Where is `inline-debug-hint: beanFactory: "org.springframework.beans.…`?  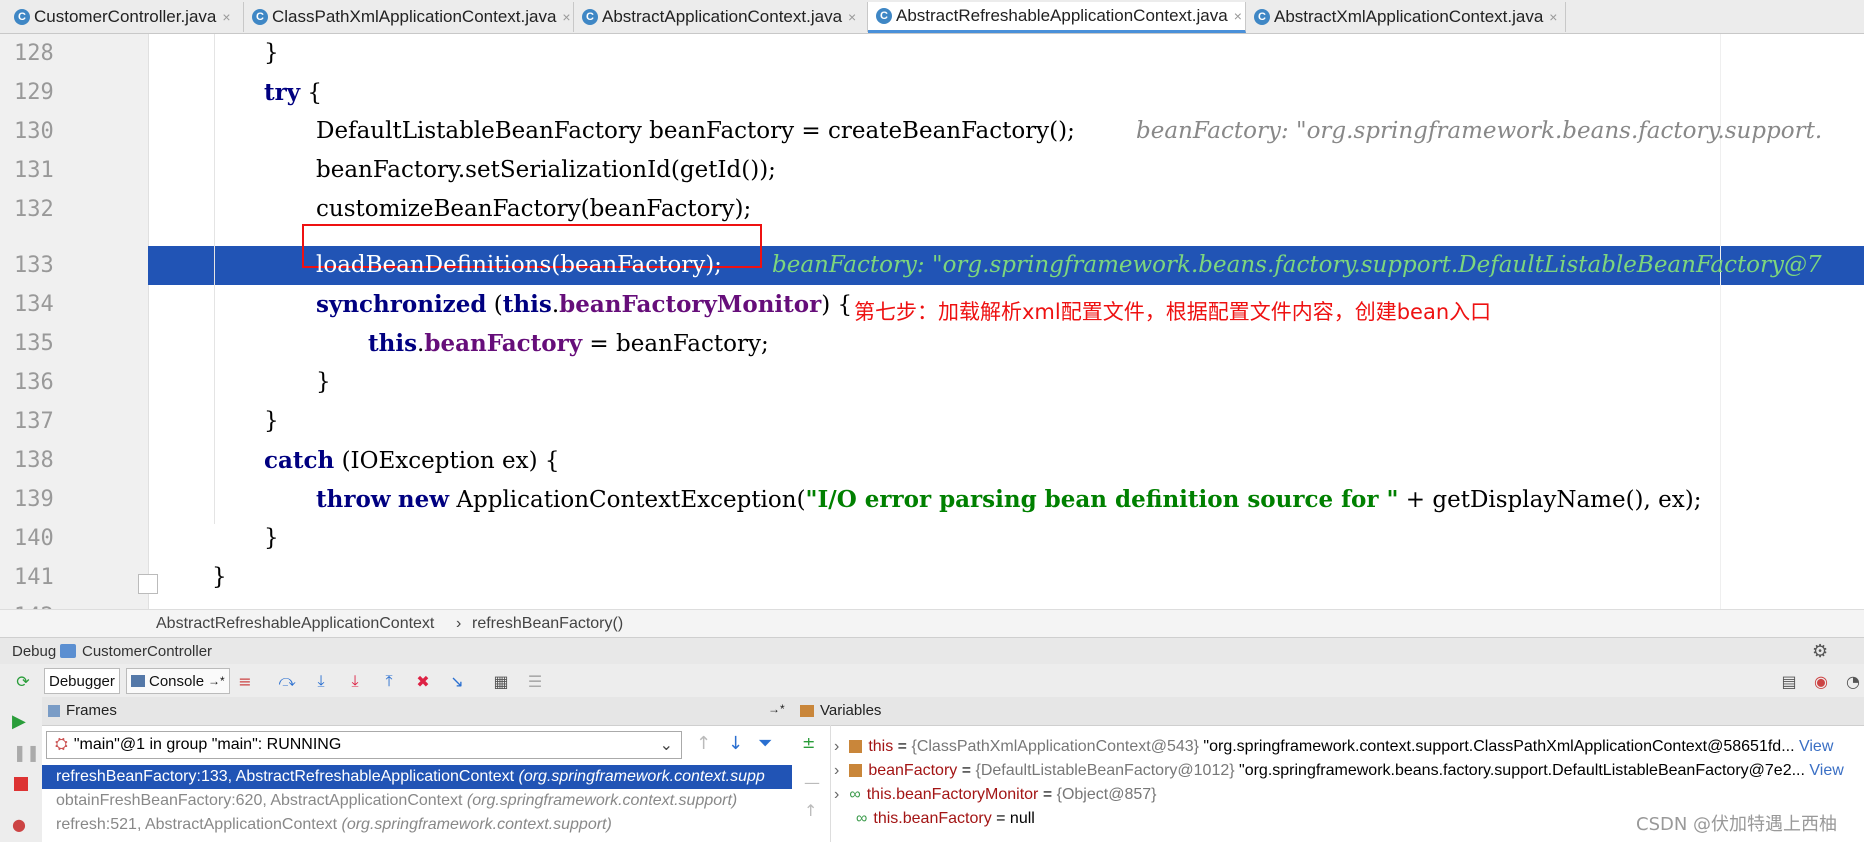 inline-debug-hint: beanFactory: "org.springframework.beans.… is located at coordinates (1479, 131).